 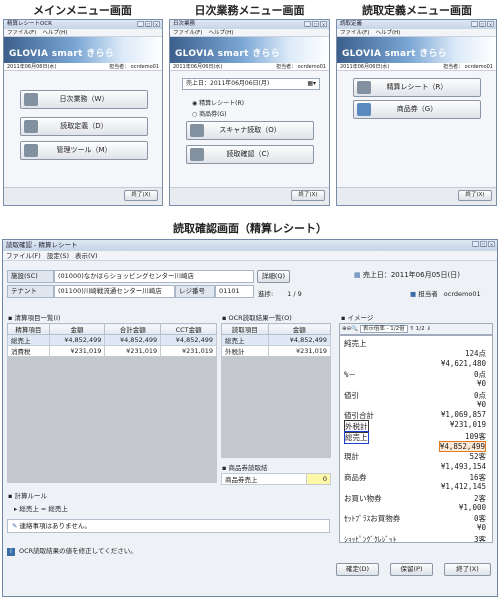 I want to click on menu-settings: 設定(S), so click(x=58, y=256).